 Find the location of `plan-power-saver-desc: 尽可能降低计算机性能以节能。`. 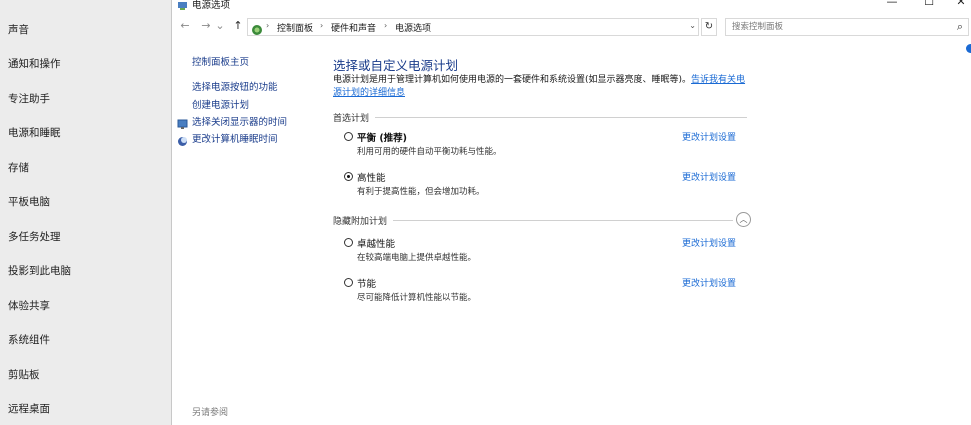

plan-power-saver-desc: 尽可能降低计算机性能以节能。 is located at coordinates (417, 298).